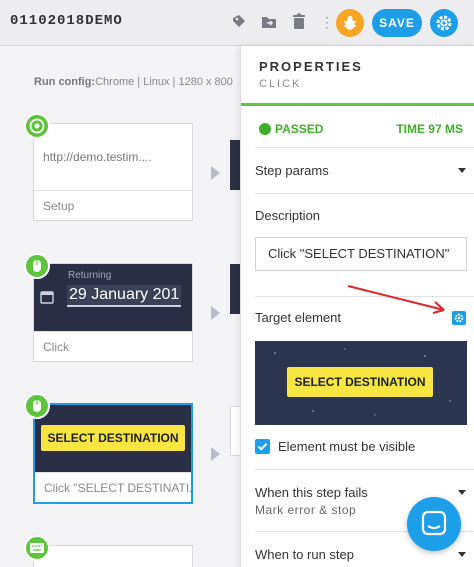  Describe the element at coordinates (429, 129) in the screenshot. I see `step-time: TIME 97 MS` at that location.